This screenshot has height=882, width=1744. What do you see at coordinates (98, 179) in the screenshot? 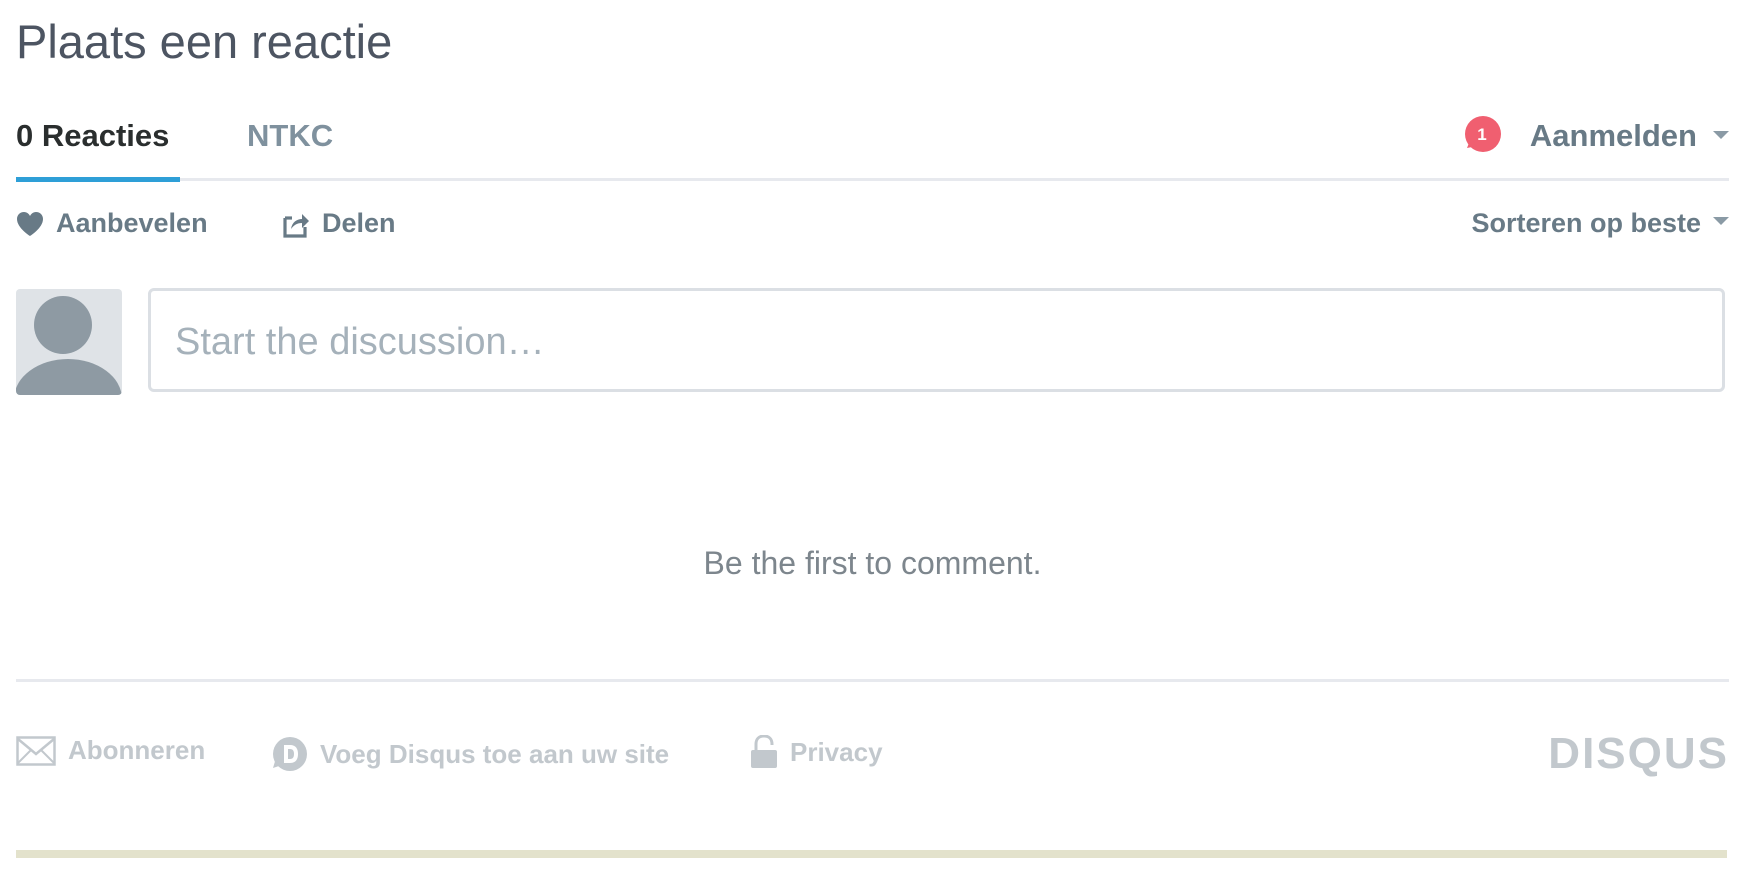
I see `active-tab-indicator` at bounding box center [98, 179].